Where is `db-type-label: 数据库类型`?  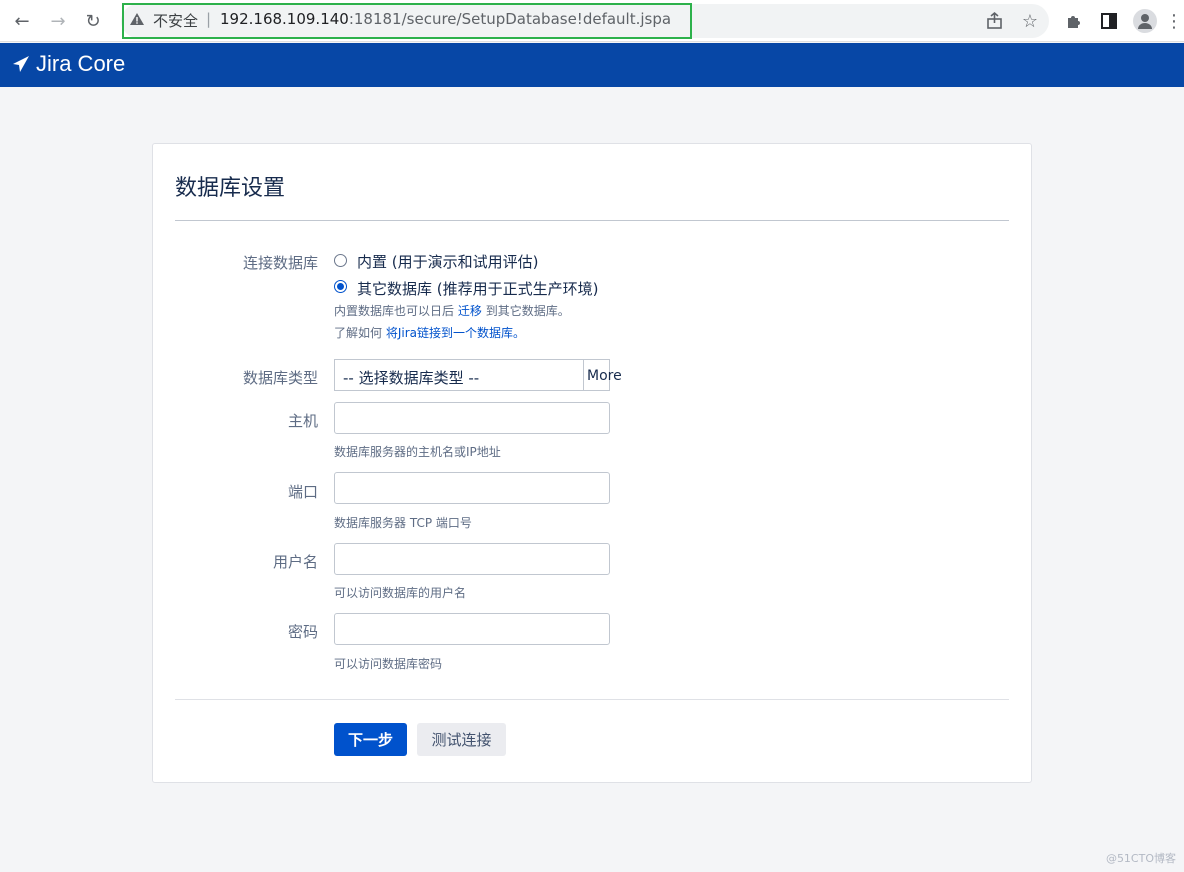
db-type-label: 数据库类型 is located at coordinates (280, 378).